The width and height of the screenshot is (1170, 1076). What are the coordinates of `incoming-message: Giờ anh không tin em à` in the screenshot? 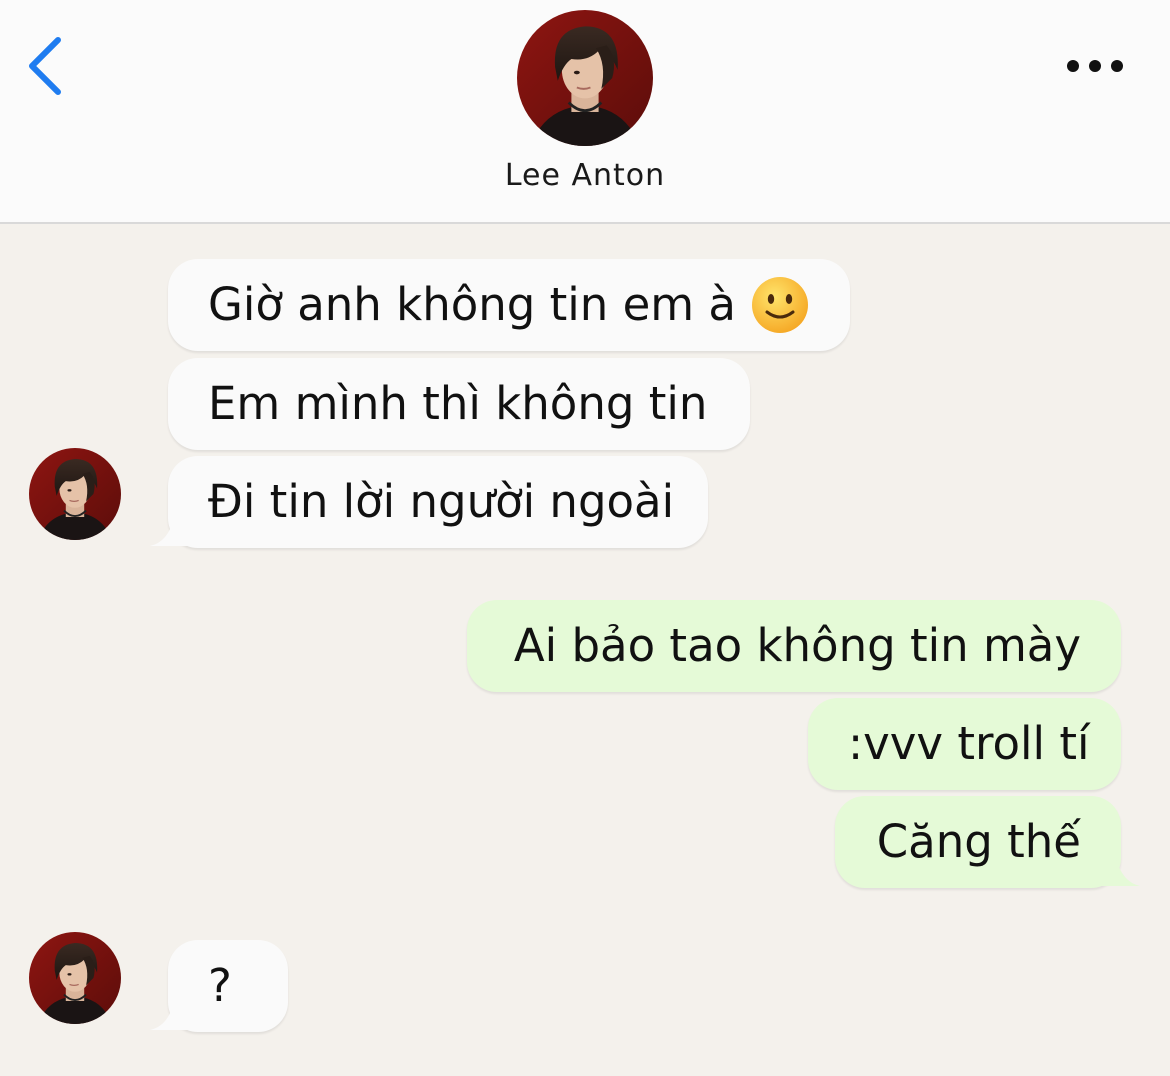 It's located at (509, 305).